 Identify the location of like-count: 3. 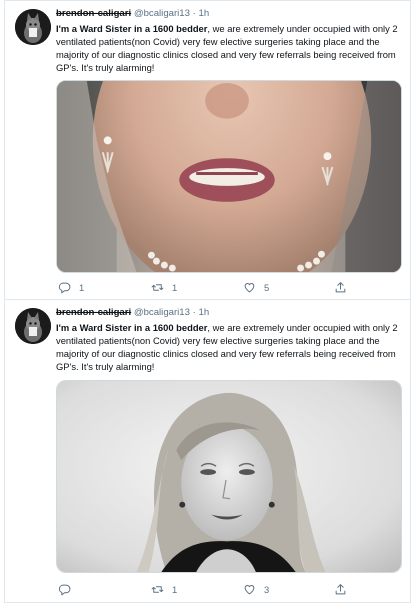
(267, 589).